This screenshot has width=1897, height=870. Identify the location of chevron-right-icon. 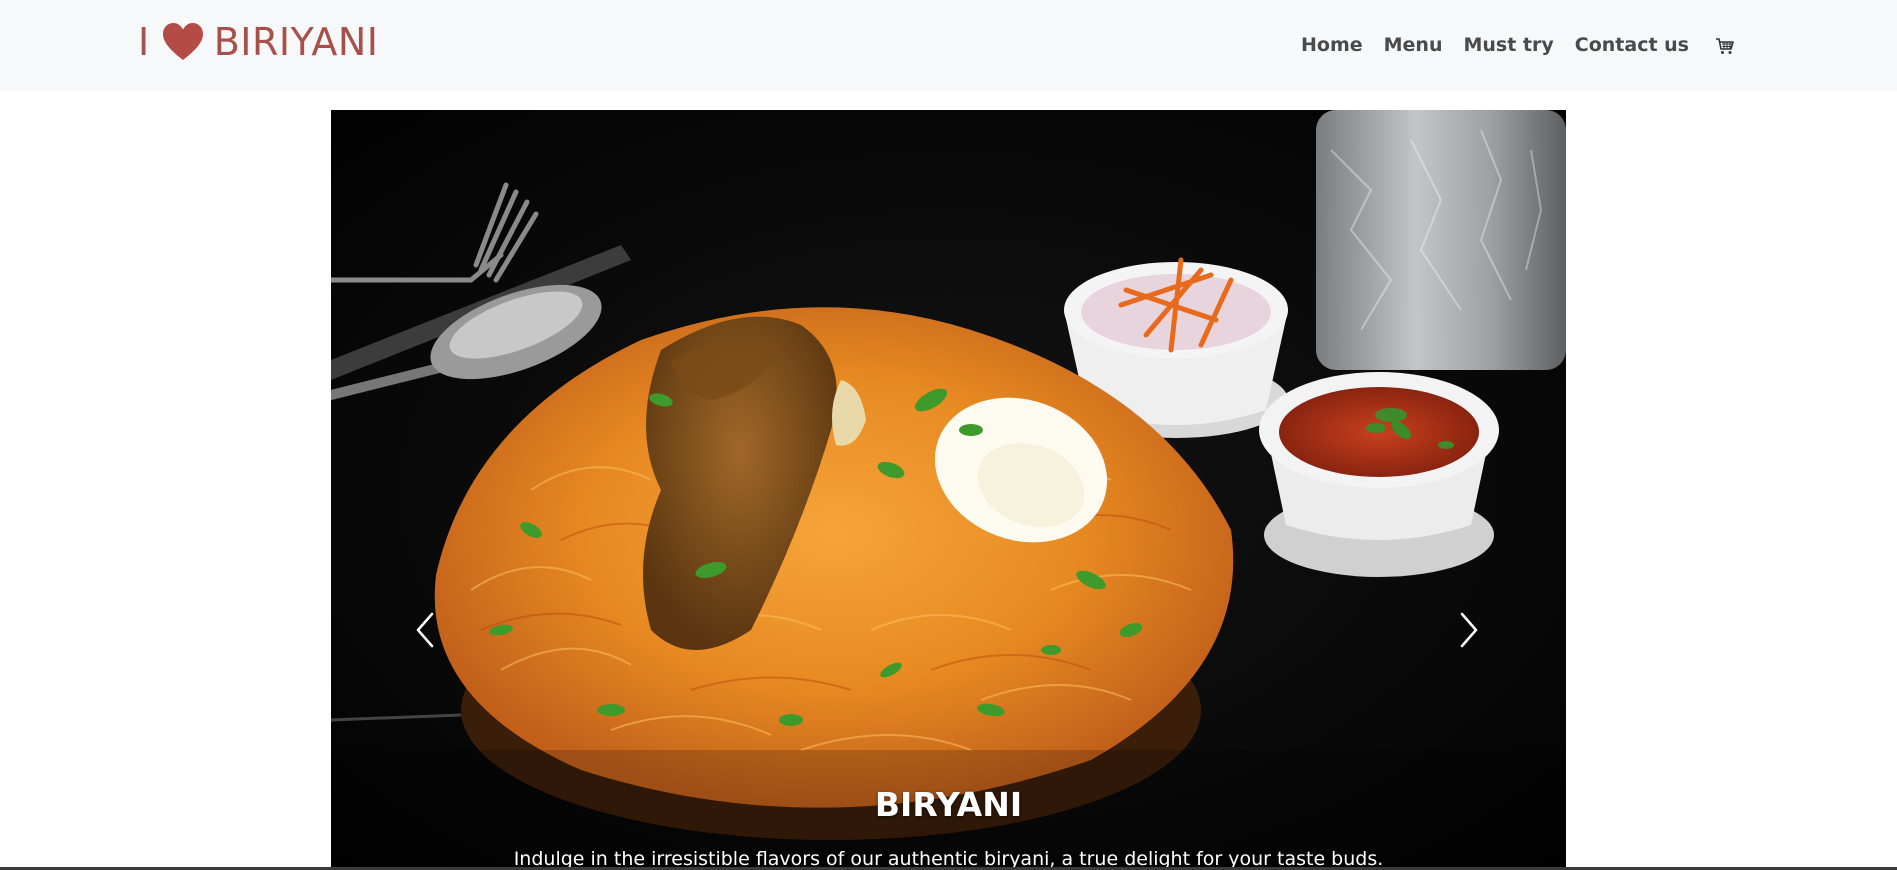
(1469, 630).